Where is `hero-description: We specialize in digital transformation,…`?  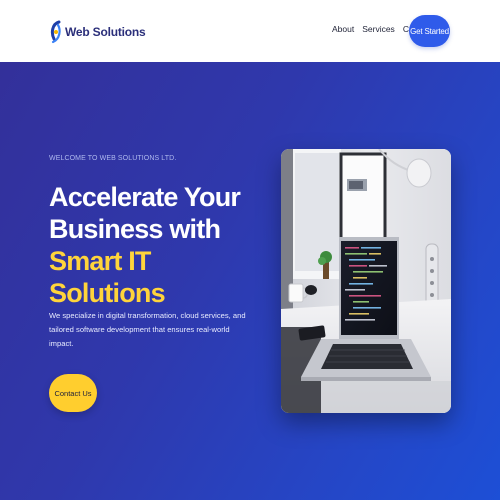 hero-description: We specialize in digital transformation,… is located at coordinates (147, 329).